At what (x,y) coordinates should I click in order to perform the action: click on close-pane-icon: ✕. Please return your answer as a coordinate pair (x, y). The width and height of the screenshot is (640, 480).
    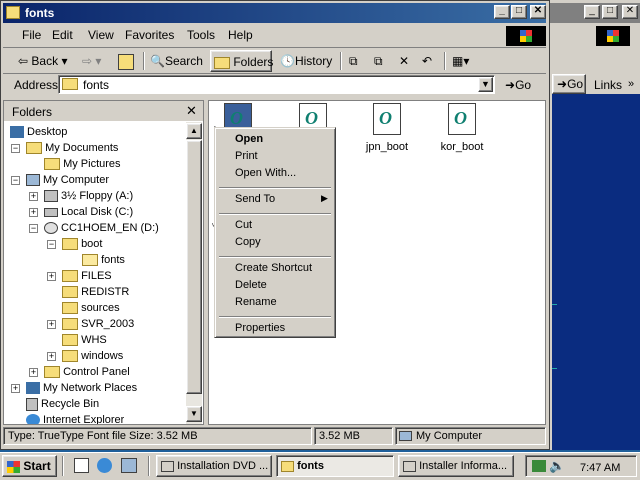
    Looking at the image, I should click on (191, 111).